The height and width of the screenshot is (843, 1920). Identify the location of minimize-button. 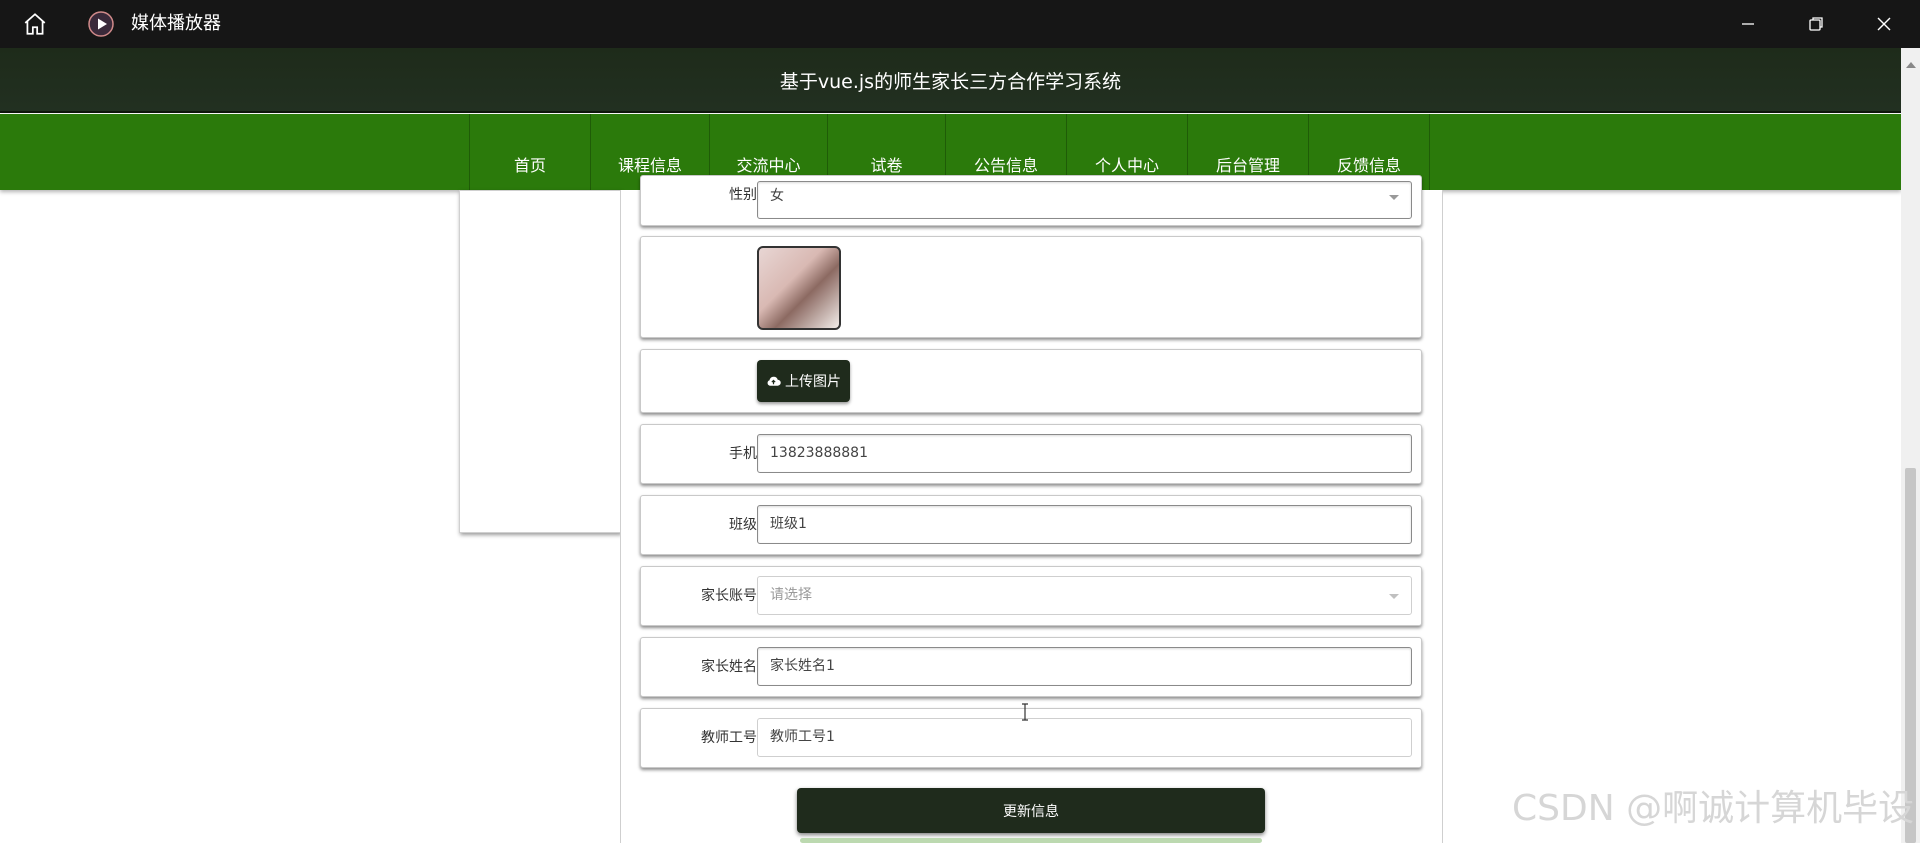
(1748, 24).